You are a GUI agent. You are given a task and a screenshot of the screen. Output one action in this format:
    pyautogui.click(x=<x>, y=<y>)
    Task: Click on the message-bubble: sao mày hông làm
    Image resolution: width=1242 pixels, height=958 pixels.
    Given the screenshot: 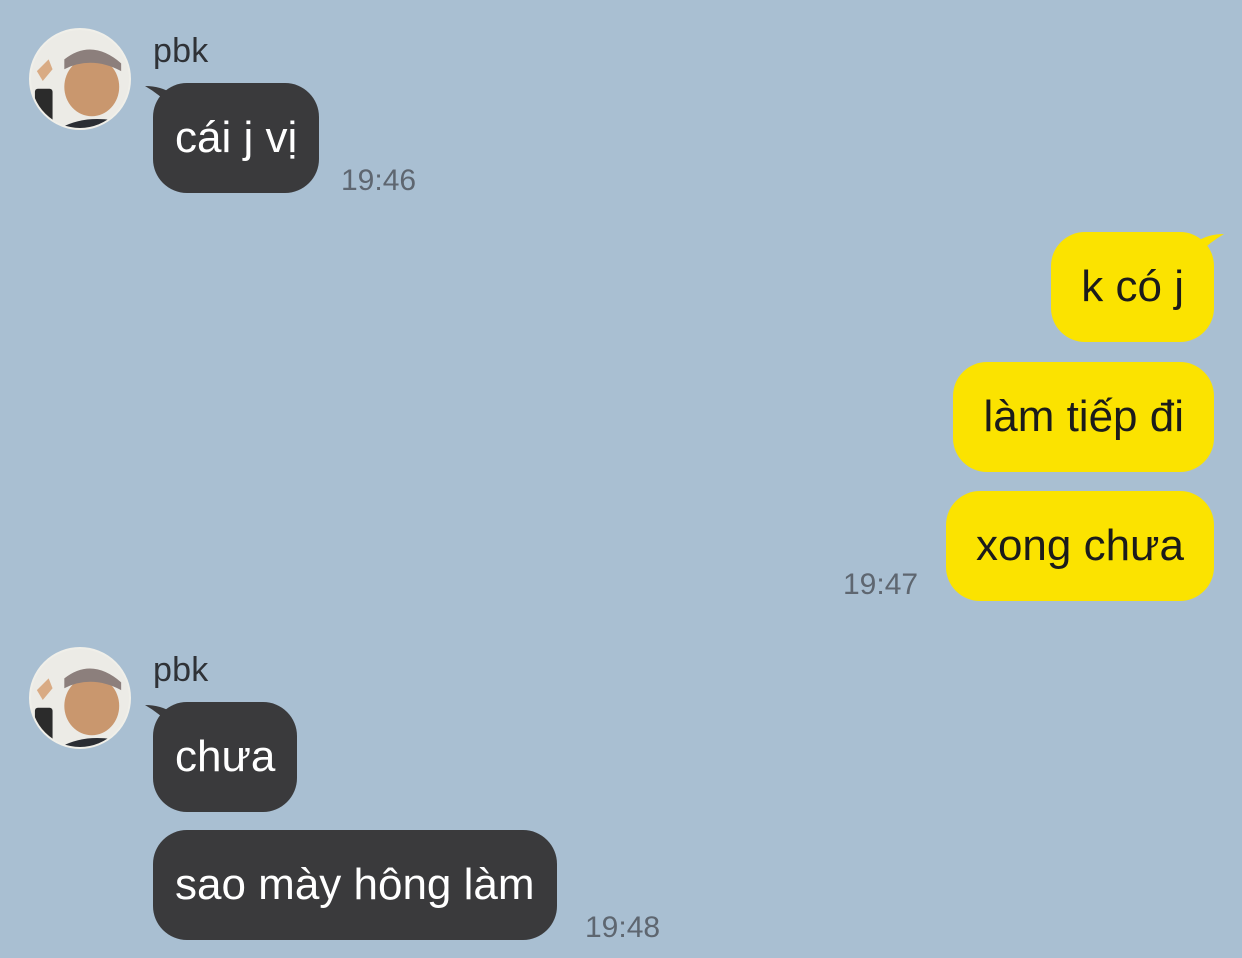 What is the action you would take?
    pyautogui.click(x=355, y=885)
    